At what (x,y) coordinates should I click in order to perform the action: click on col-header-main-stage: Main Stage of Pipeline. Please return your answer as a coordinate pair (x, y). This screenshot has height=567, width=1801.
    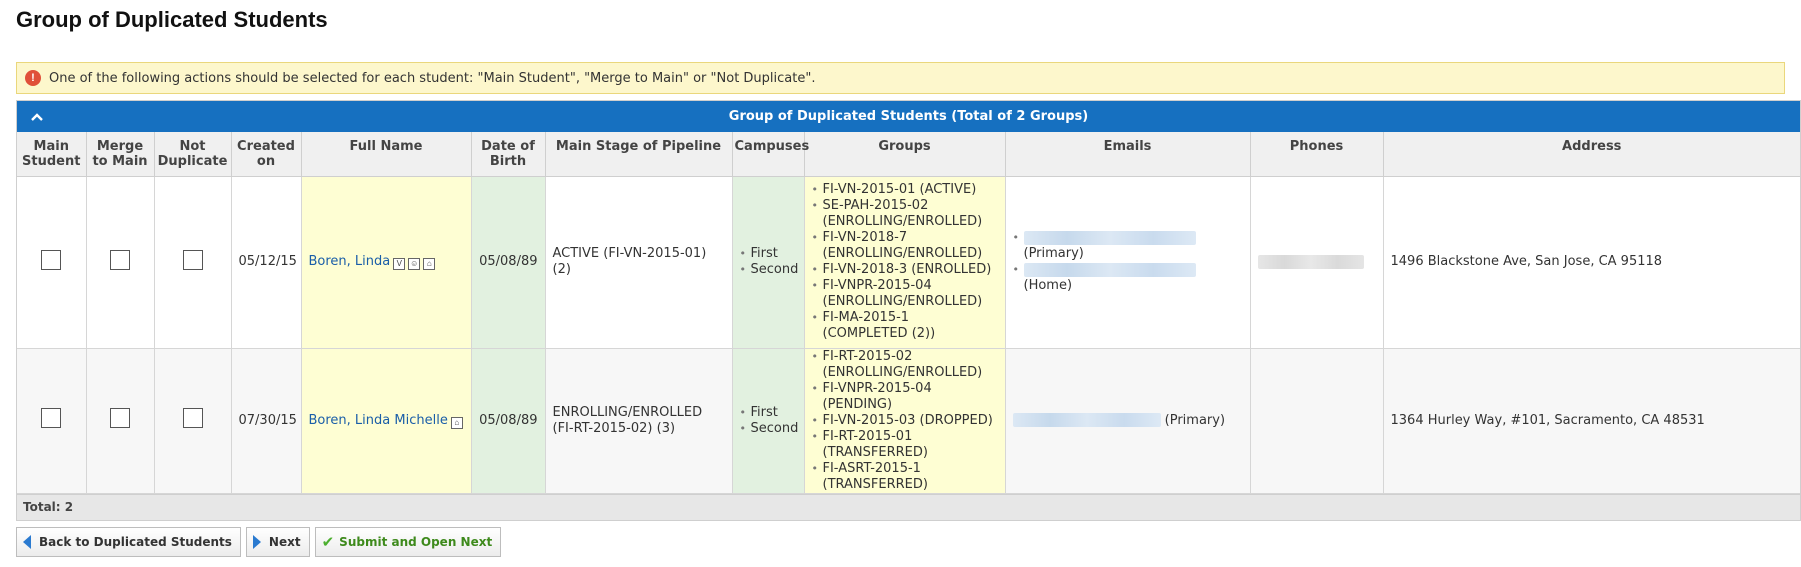
    Looking at the image, I should click on (639, 154).